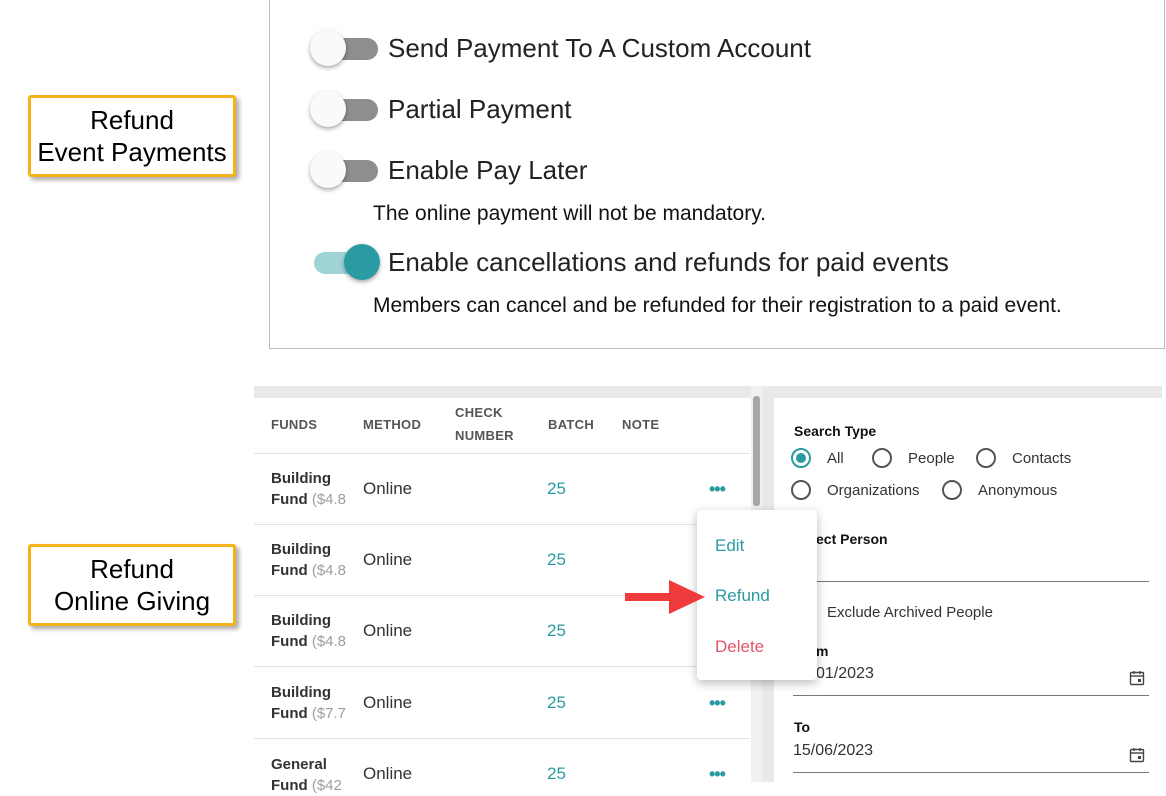 The height and width of the screenshot is (796, 1166). What do you see at coordinates (729, 546) in the screenshot?
I see `menu-item-edit: Edit` at bounding box center [729, 546].